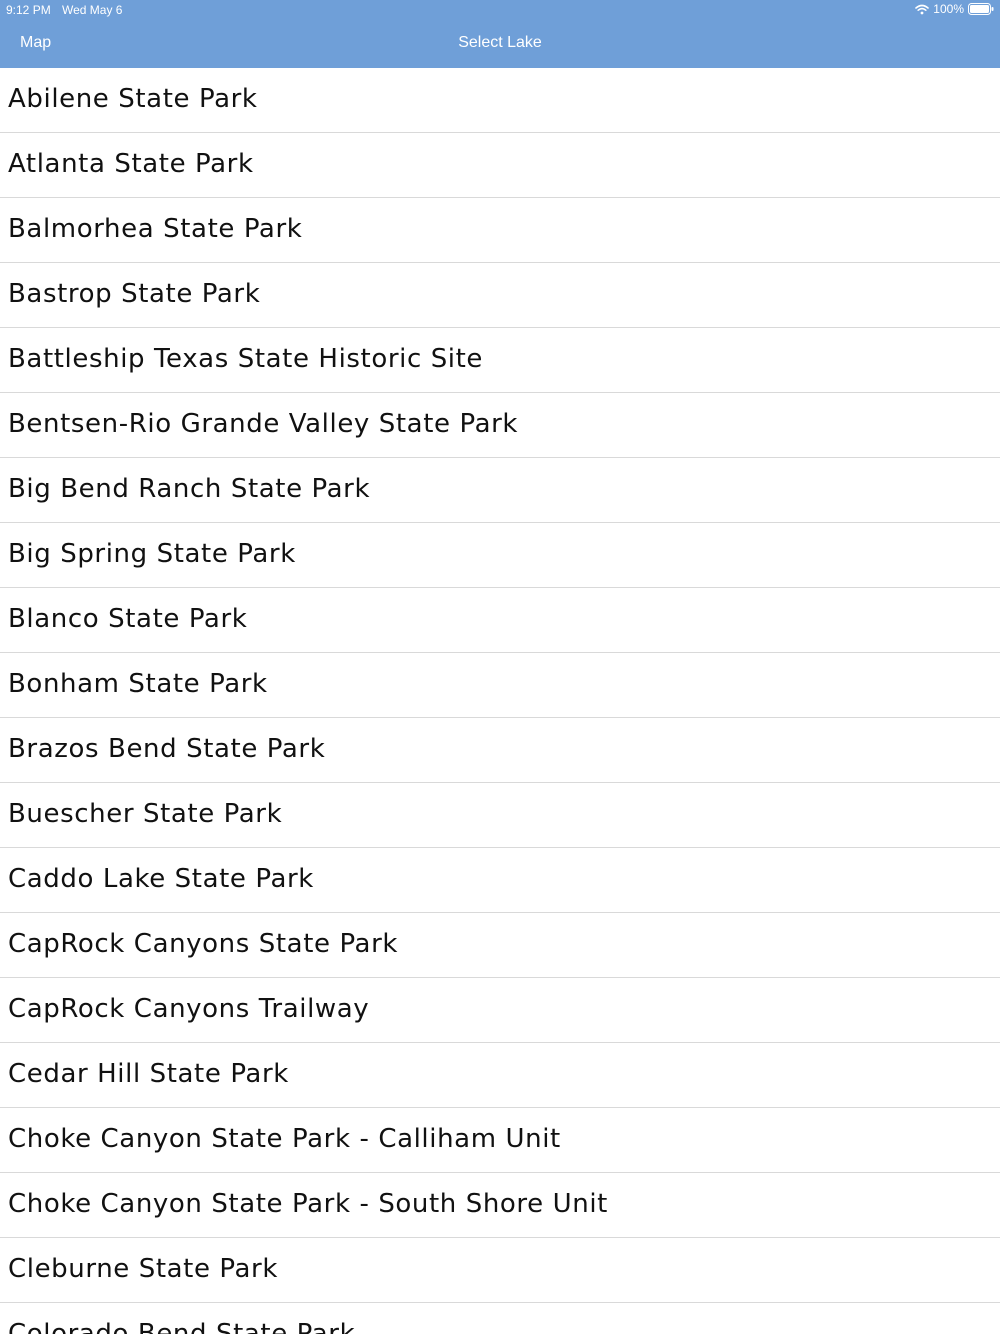  Describe the element at coordinates (948, 9) in the screenshot. I see `battery-percent: 100%` at that location.